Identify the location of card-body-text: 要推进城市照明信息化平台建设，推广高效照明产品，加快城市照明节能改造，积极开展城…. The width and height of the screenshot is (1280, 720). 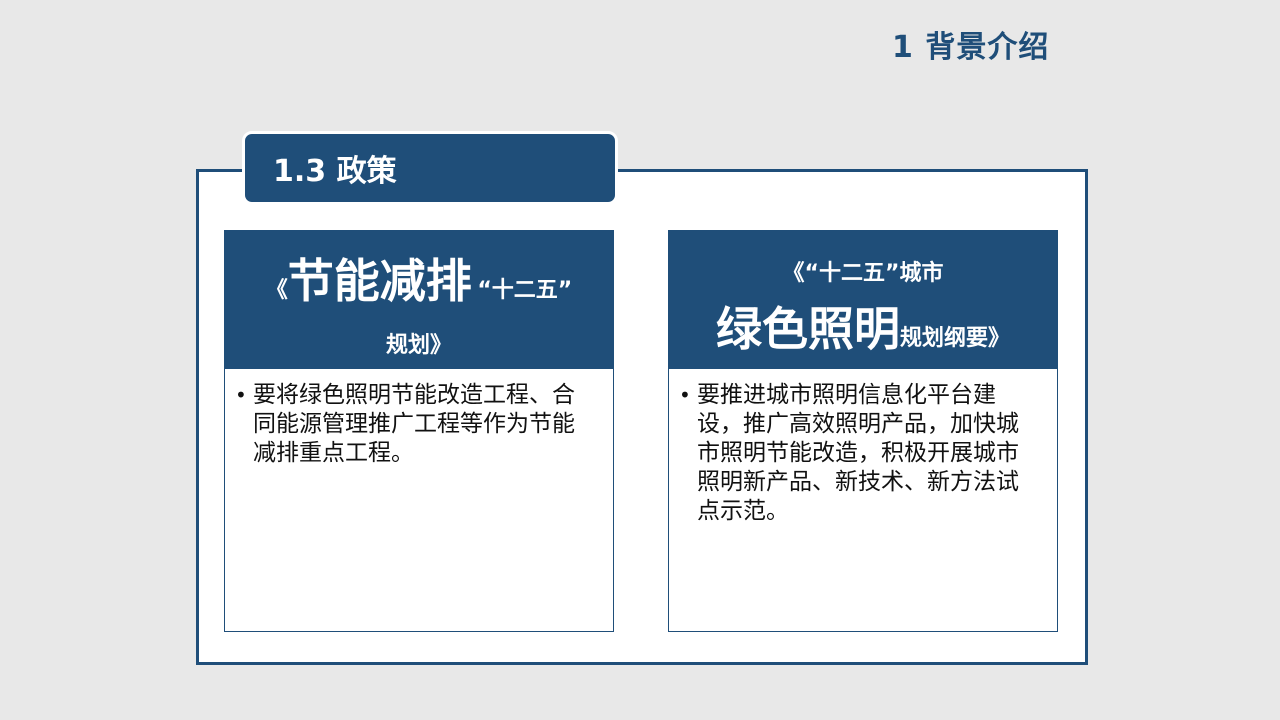
(858, 453).